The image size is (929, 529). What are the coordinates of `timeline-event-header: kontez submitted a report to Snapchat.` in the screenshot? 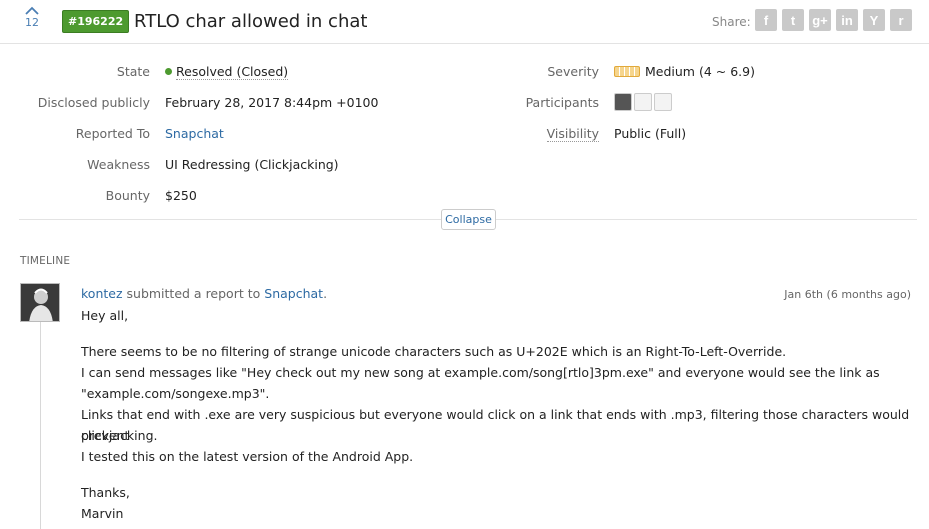 It's located at (204, 293).